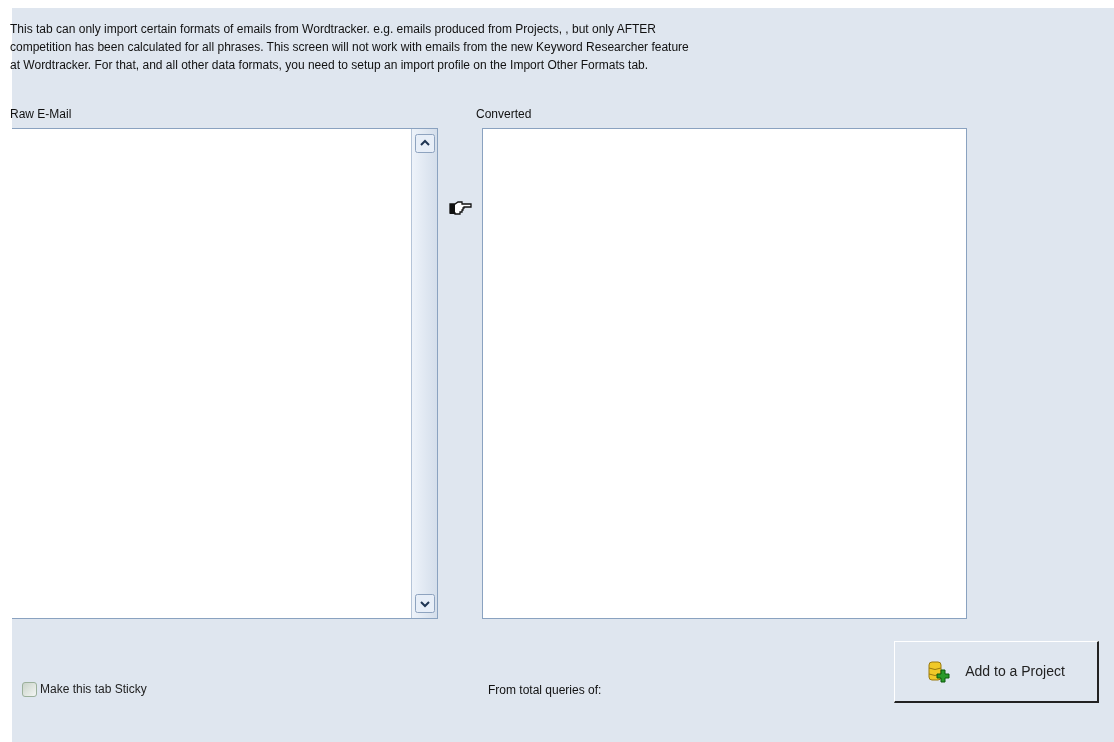  Describe the element at coordinates (461, 208) in the screenshot. I see `pointing-hand-icon` at that location.